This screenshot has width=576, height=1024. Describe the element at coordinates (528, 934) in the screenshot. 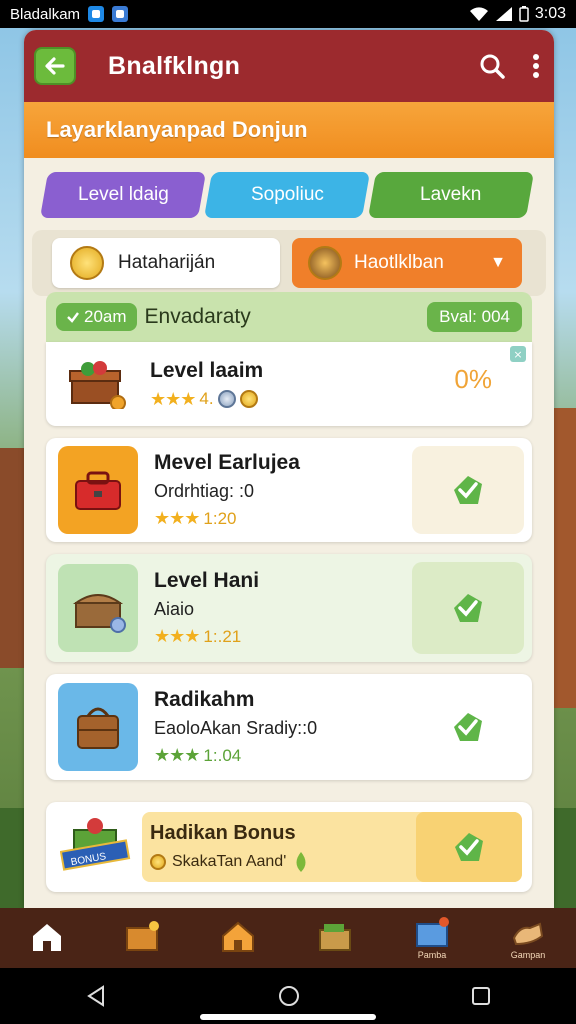

I see `hand-icon` at that location.